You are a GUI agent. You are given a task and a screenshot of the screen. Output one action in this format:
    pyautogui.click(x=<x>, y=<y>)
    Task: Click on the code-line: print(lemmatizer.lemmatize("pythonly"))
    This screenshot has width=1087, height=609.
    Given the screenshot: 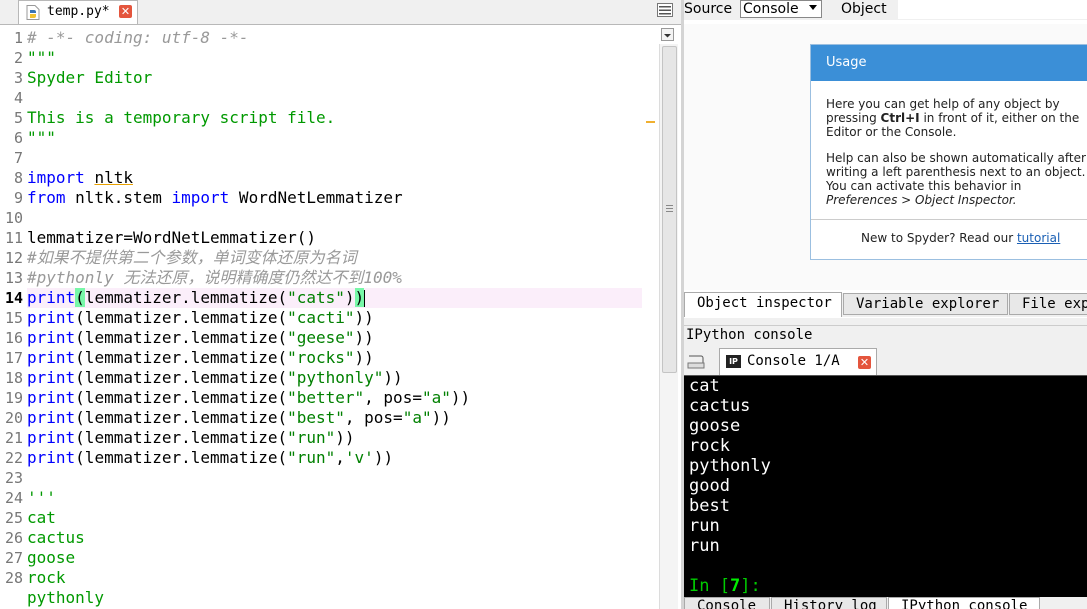 What is the action you would take?
    pyautogui.click(x=215, y=377)
    